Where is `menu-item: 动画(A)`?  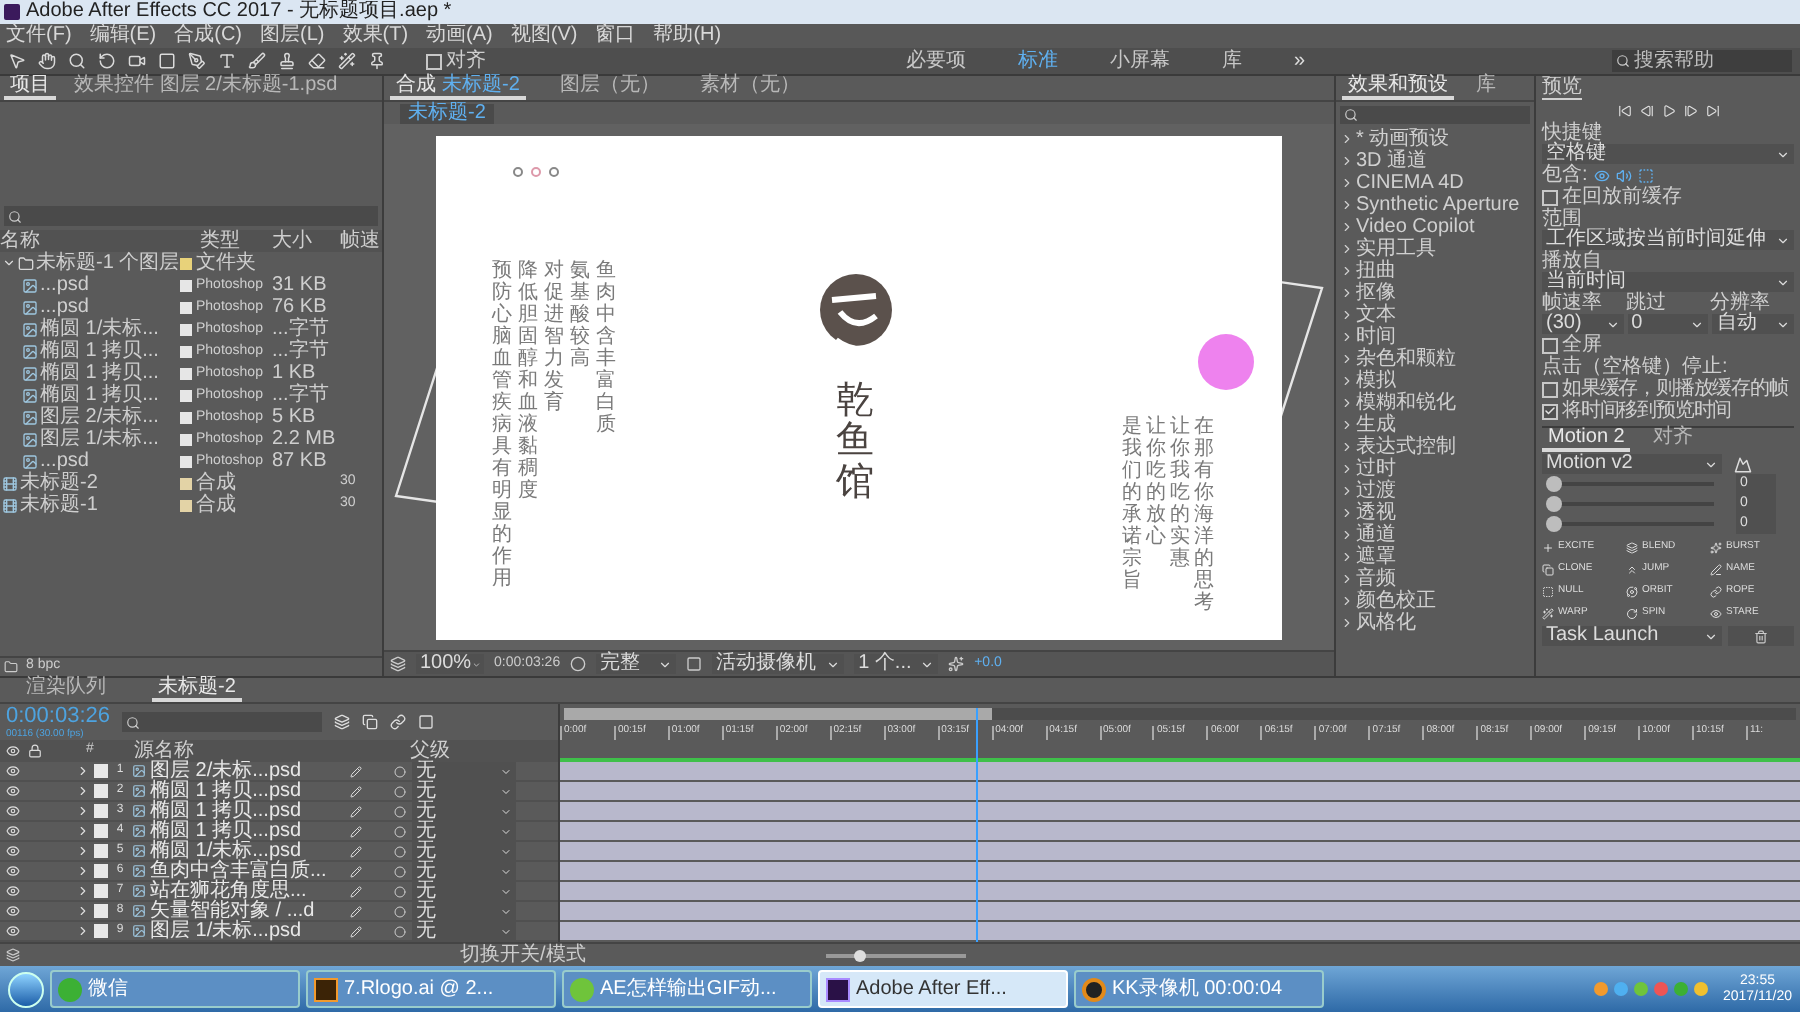
menu-item: 动画(A) is located at coordinates (459, 36).